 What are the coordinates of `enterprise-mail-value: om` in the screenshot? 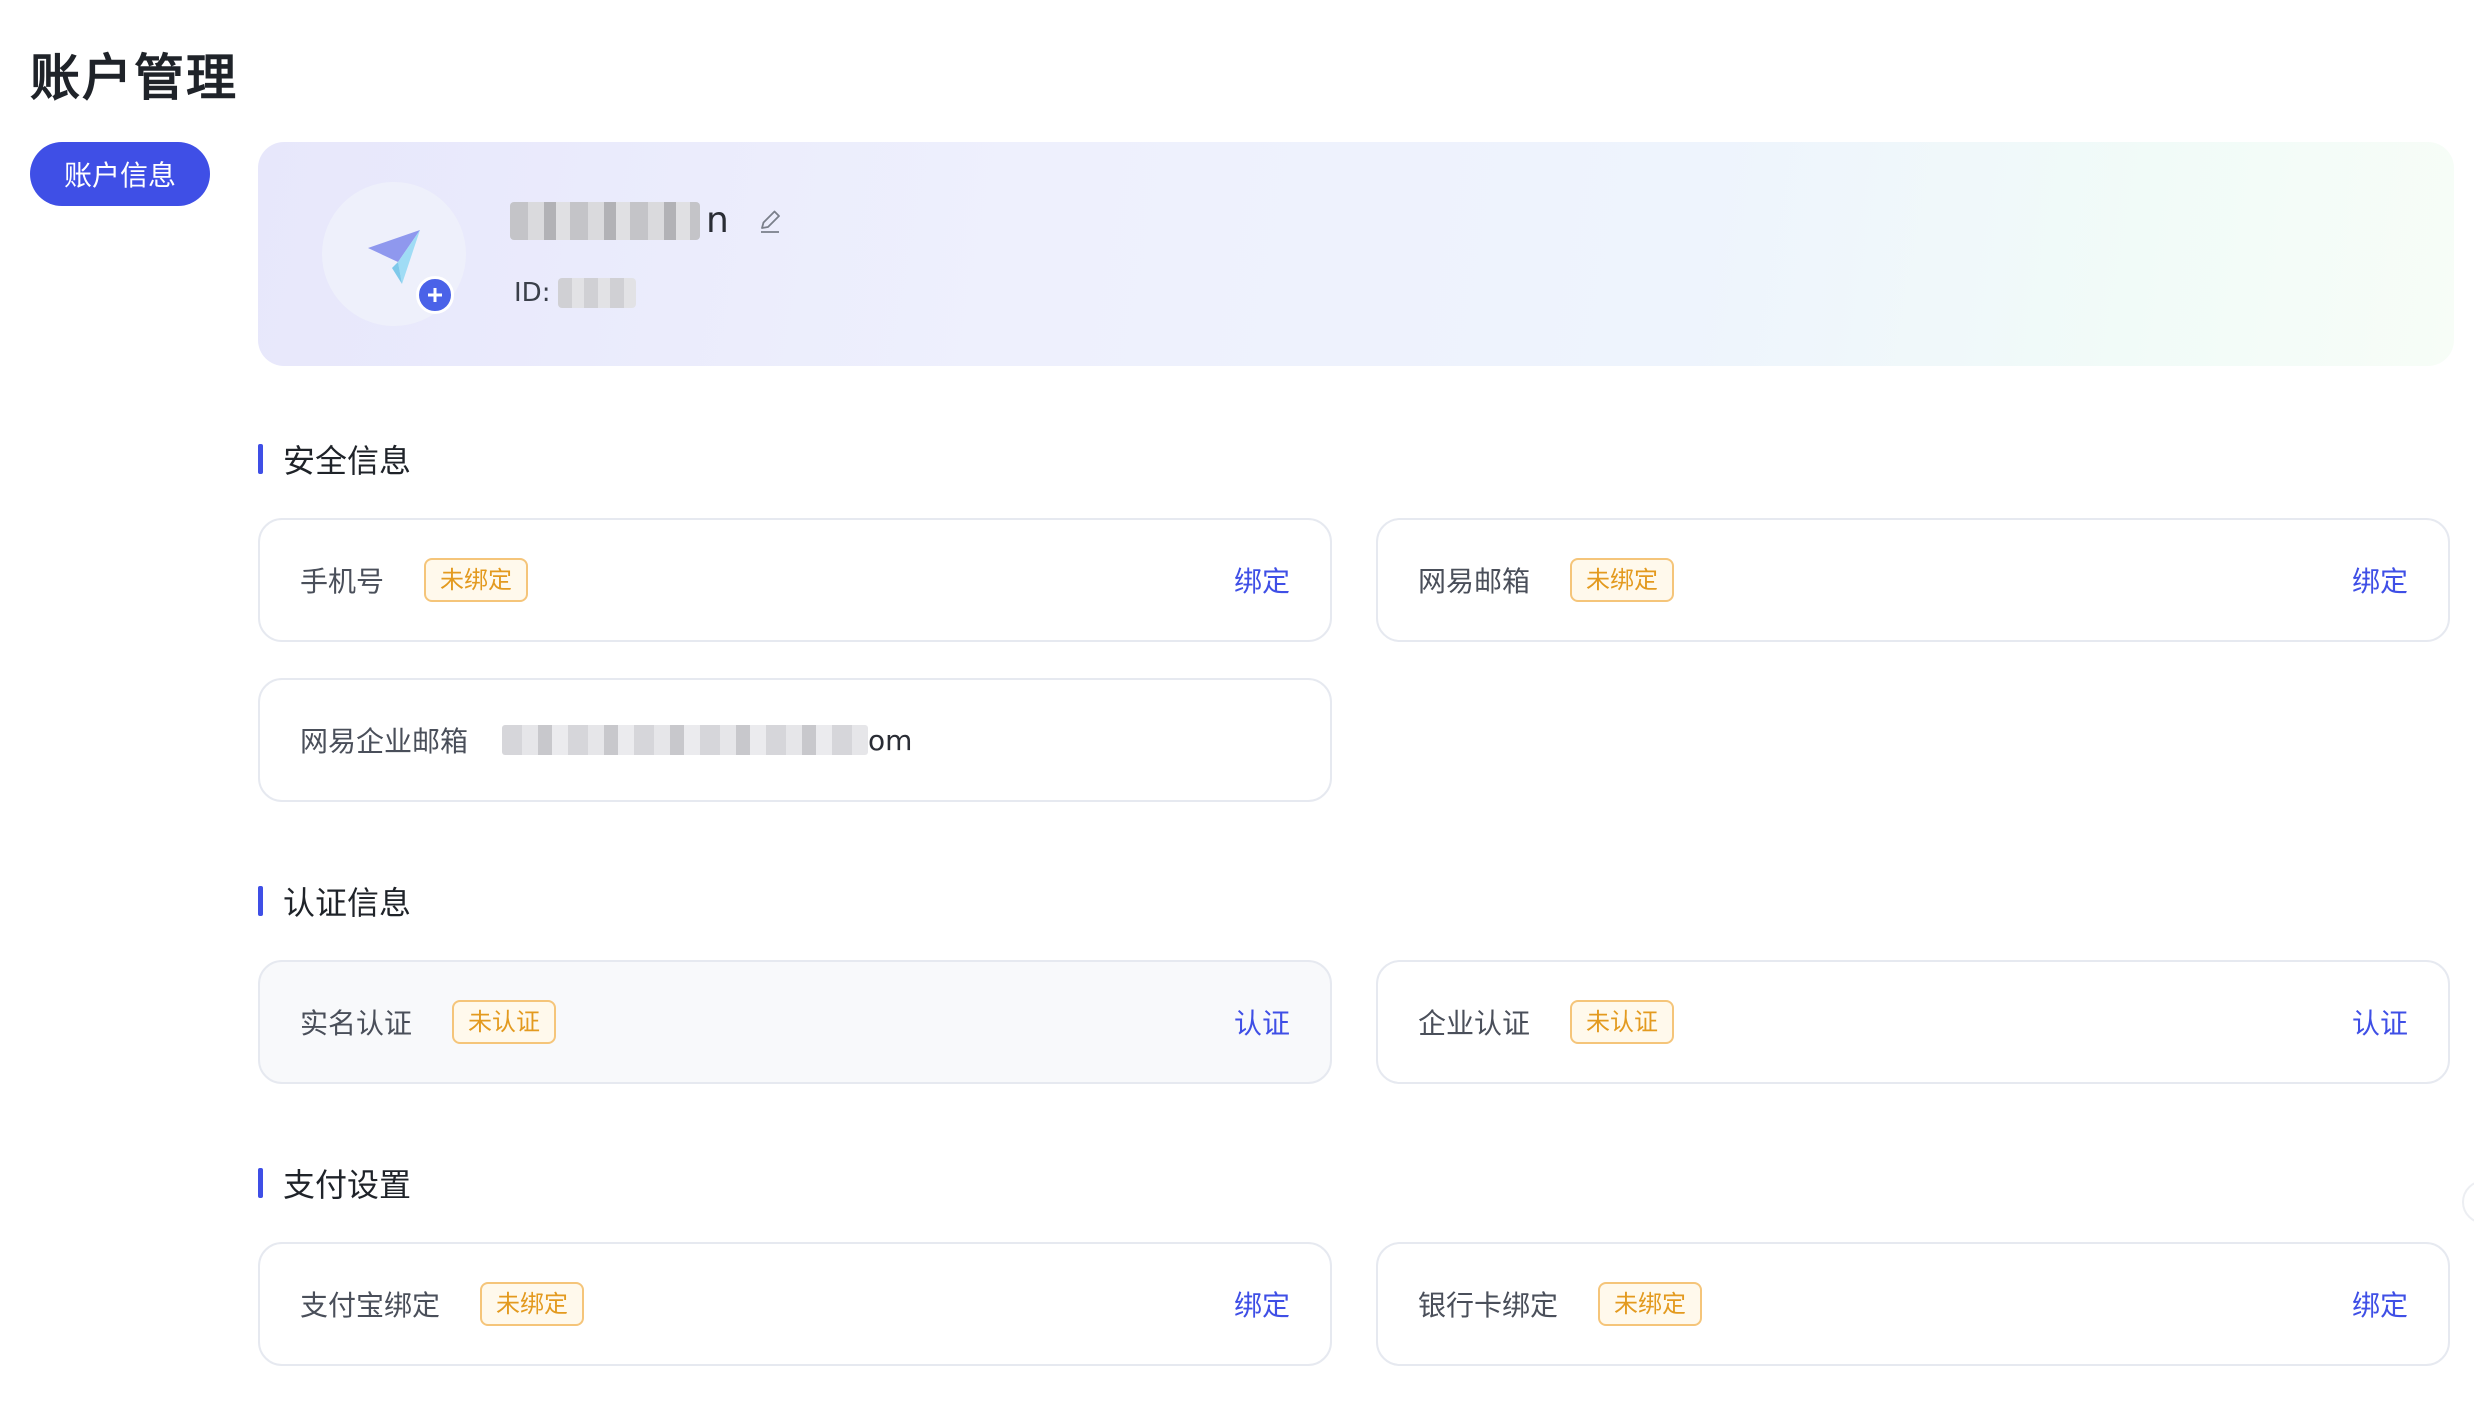 It's located at (707, 740).